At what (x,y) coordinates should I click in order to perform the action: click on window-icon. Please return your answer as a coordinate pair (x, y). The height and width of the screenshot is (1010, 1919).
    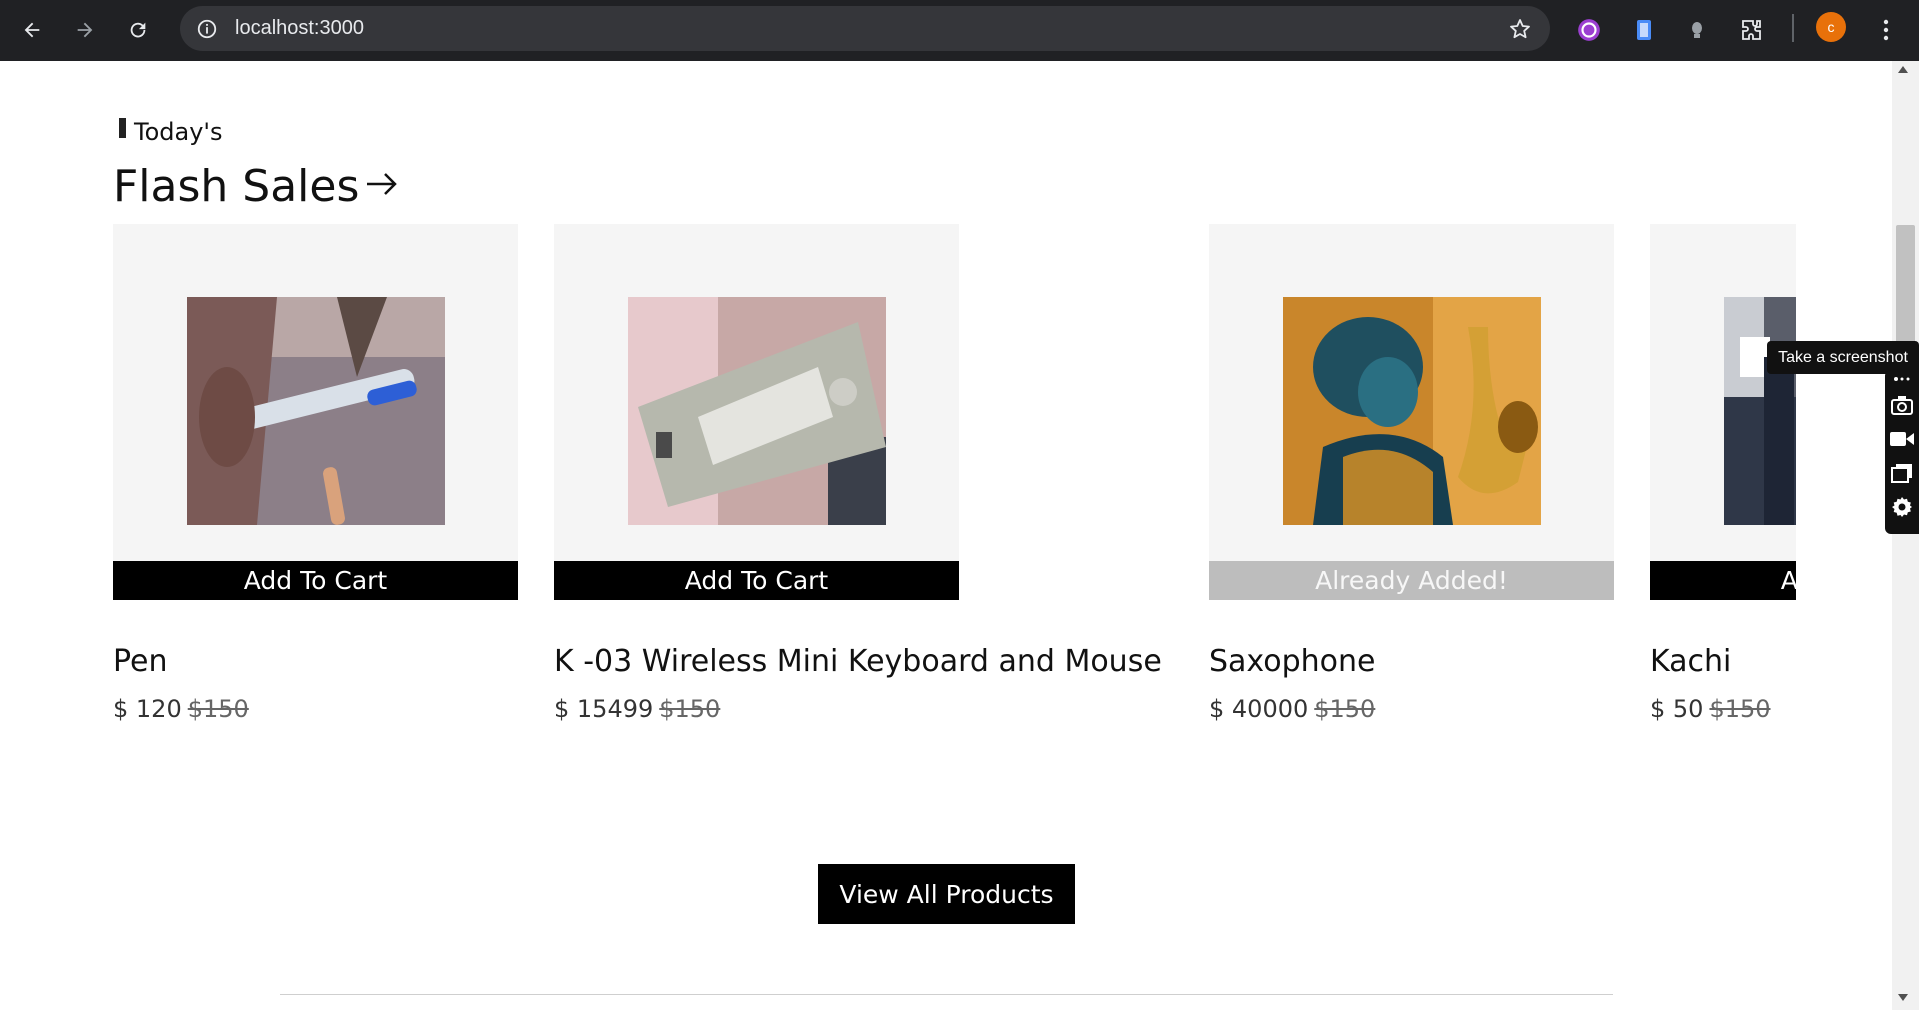
    Looking at the image, I should click on (1901, 473).